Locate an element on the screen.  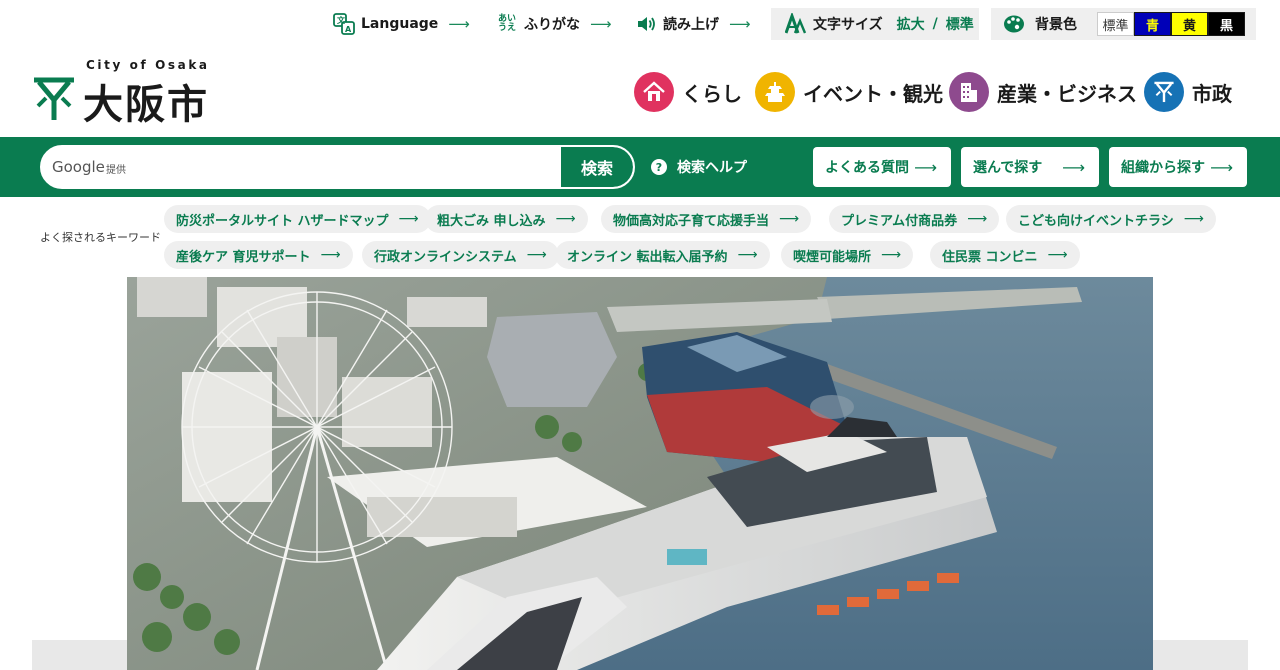
furigana-link: あい うえ ふりがな ⟶ is located at coordinates (554, 24).